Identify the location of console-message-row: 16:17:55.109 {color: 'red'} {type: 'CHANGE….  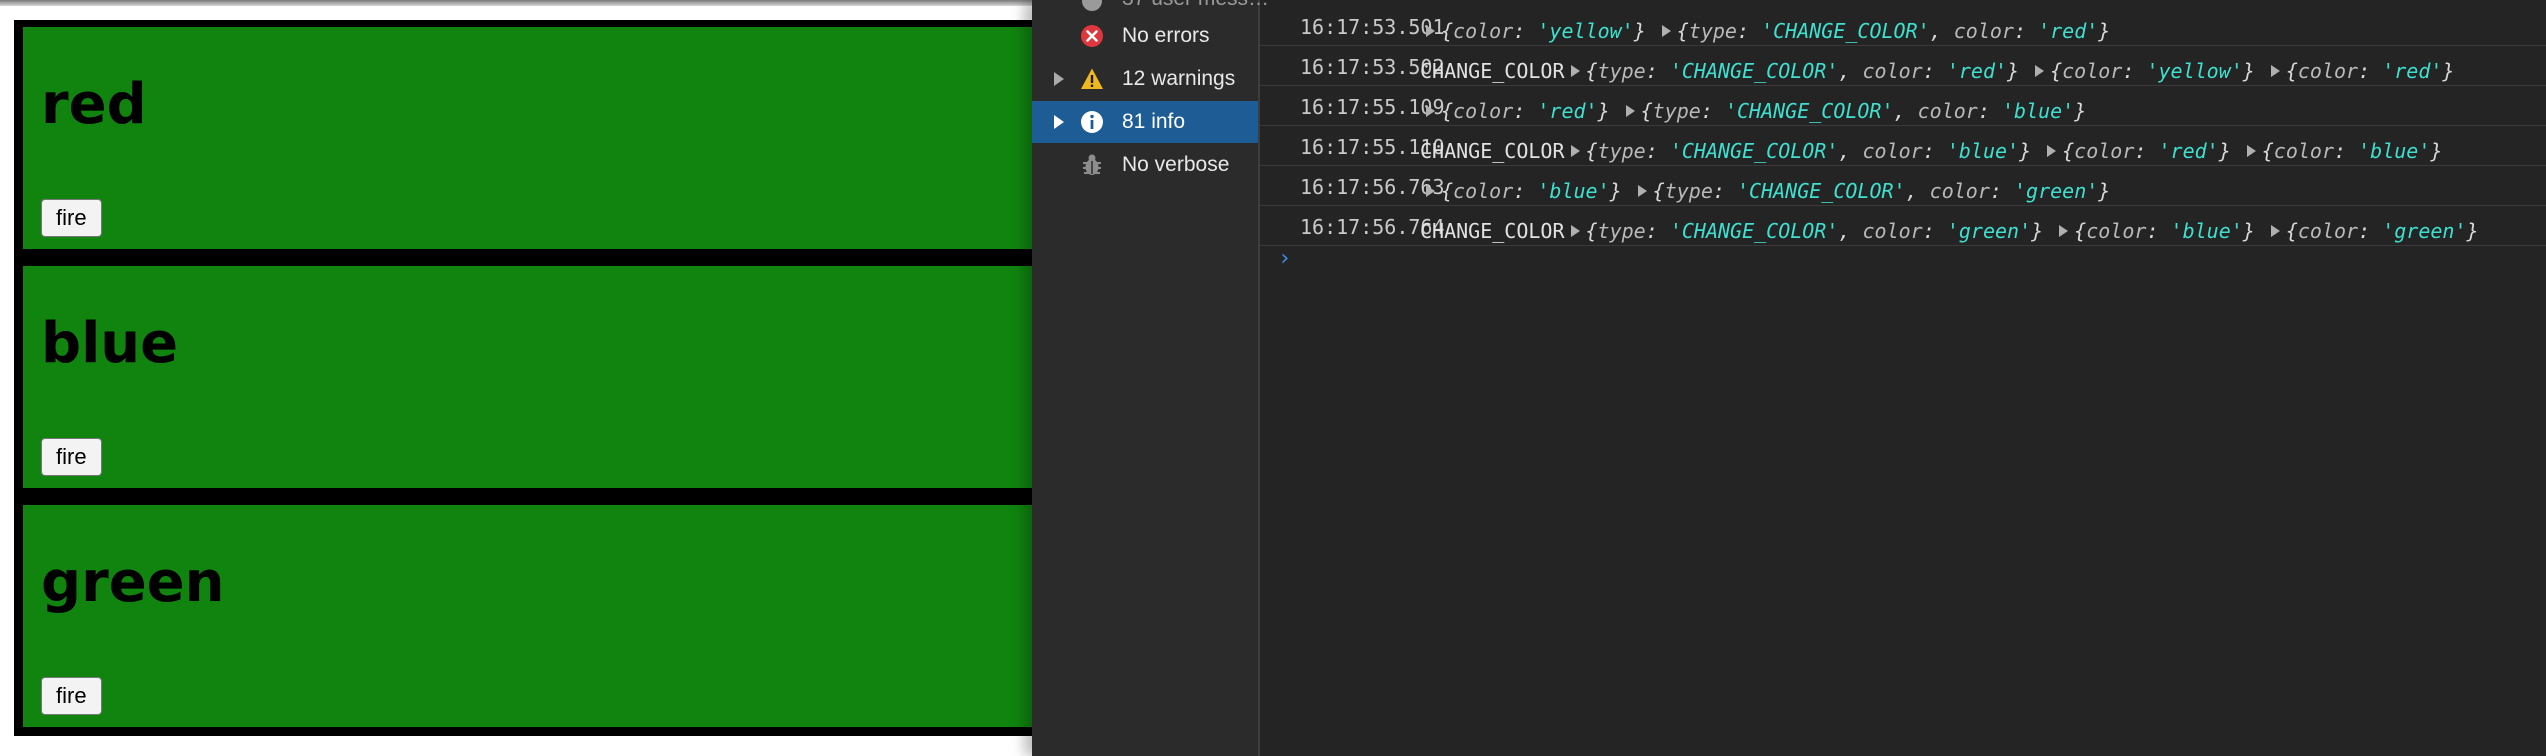
(1903, 106).